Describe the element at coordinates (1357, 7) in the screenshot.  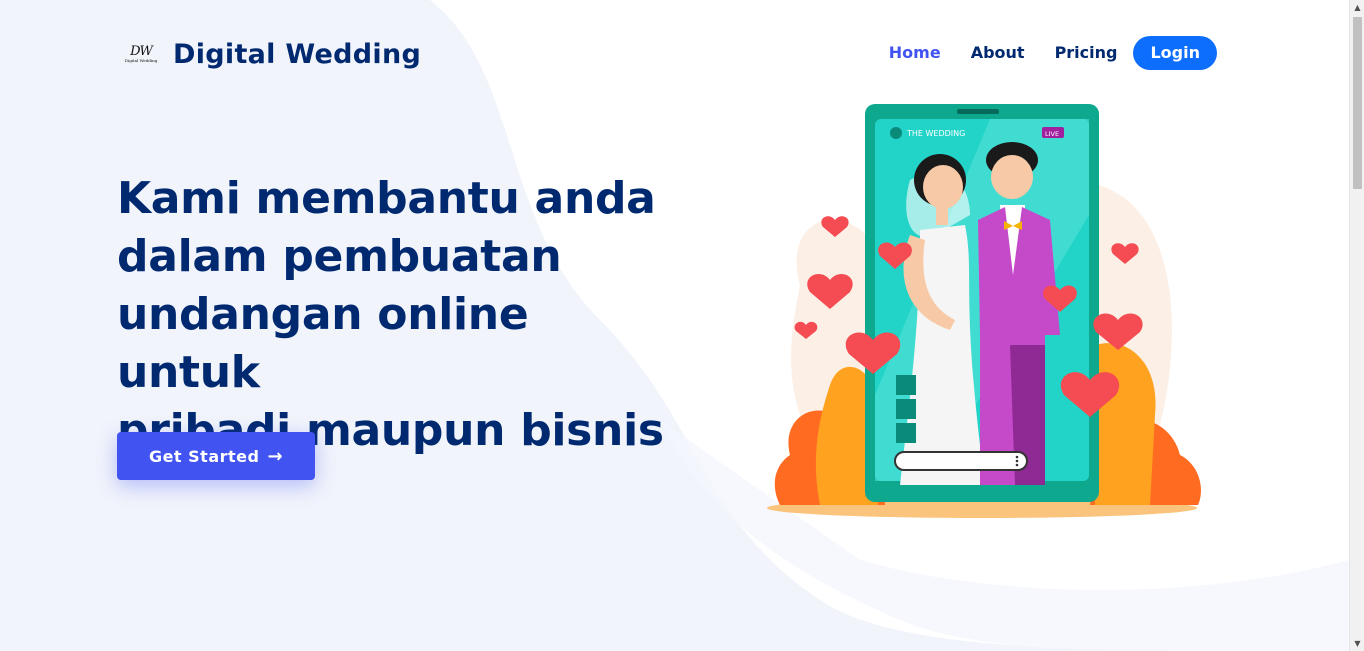
I see `scroll-up-arrow-icon: ▲` at that location.